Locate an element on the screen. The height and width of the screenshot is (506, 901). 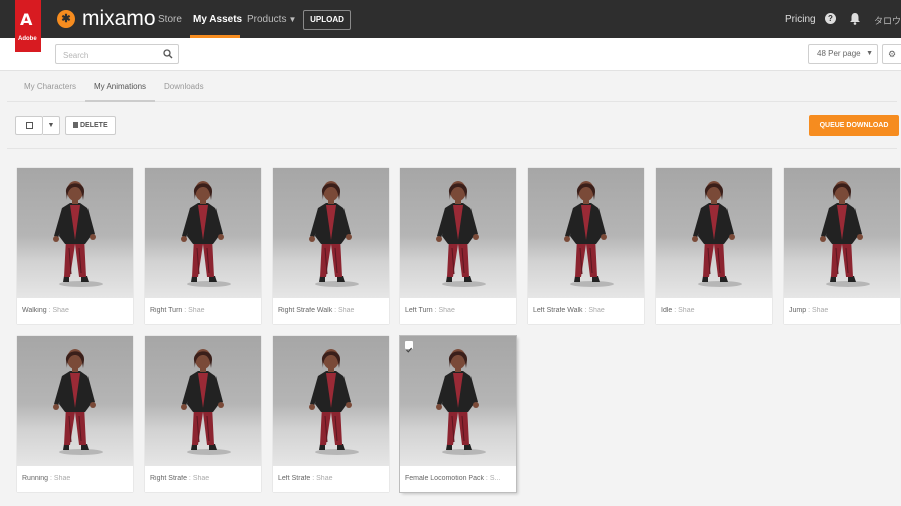
search-icon is located at coordinates (168, 54).